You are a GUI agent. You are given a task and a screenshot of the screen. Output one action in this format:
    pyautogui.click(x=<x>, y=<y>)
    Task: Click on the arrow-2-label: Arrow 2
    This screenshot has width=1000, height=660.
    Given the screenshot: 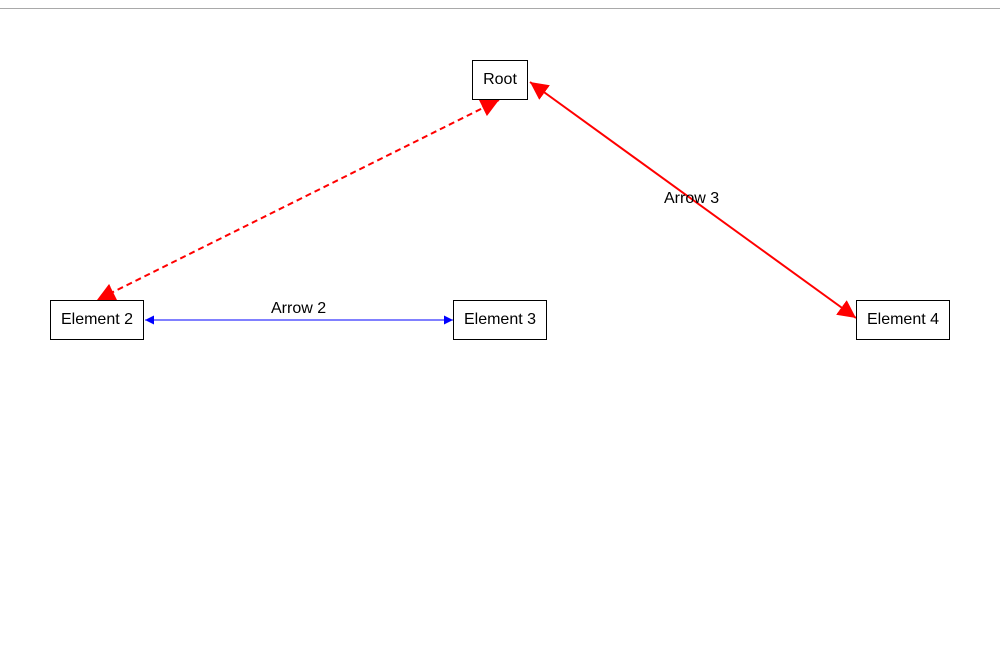 What is the action you would take?
    pyautogui.click(x=299, y=308)
    